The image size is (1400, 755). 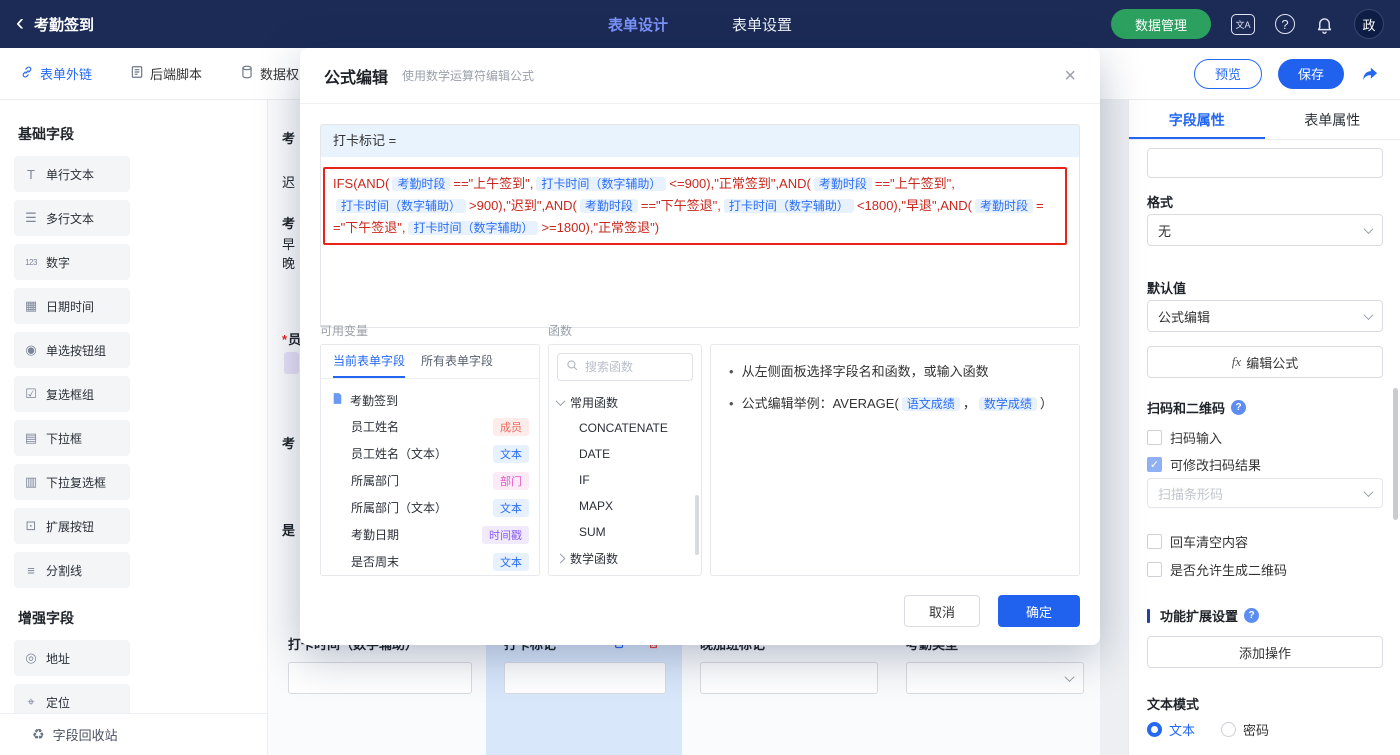 I want to click on tab-field-properties: 字段属性, so click(x=1197, y=119).